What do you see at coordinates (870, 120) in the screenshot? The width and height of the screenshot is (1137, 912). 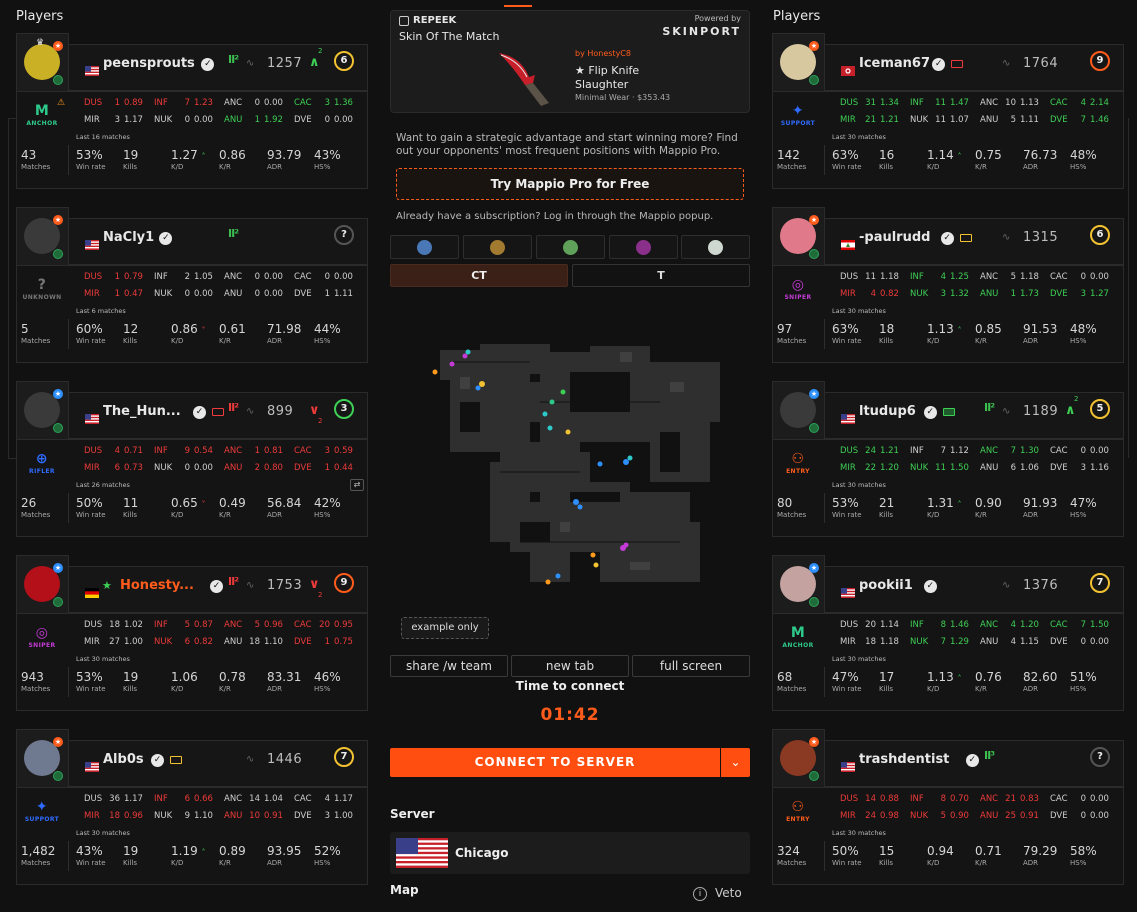 I see `map-count: 21` at bounding box center [870, 120].